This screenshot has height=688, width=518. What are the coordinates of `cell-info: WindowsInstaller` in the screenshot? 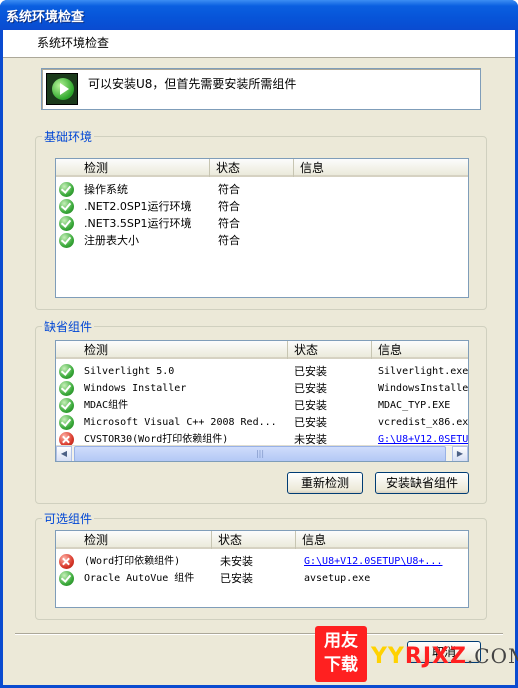 It's located at (423, 388).